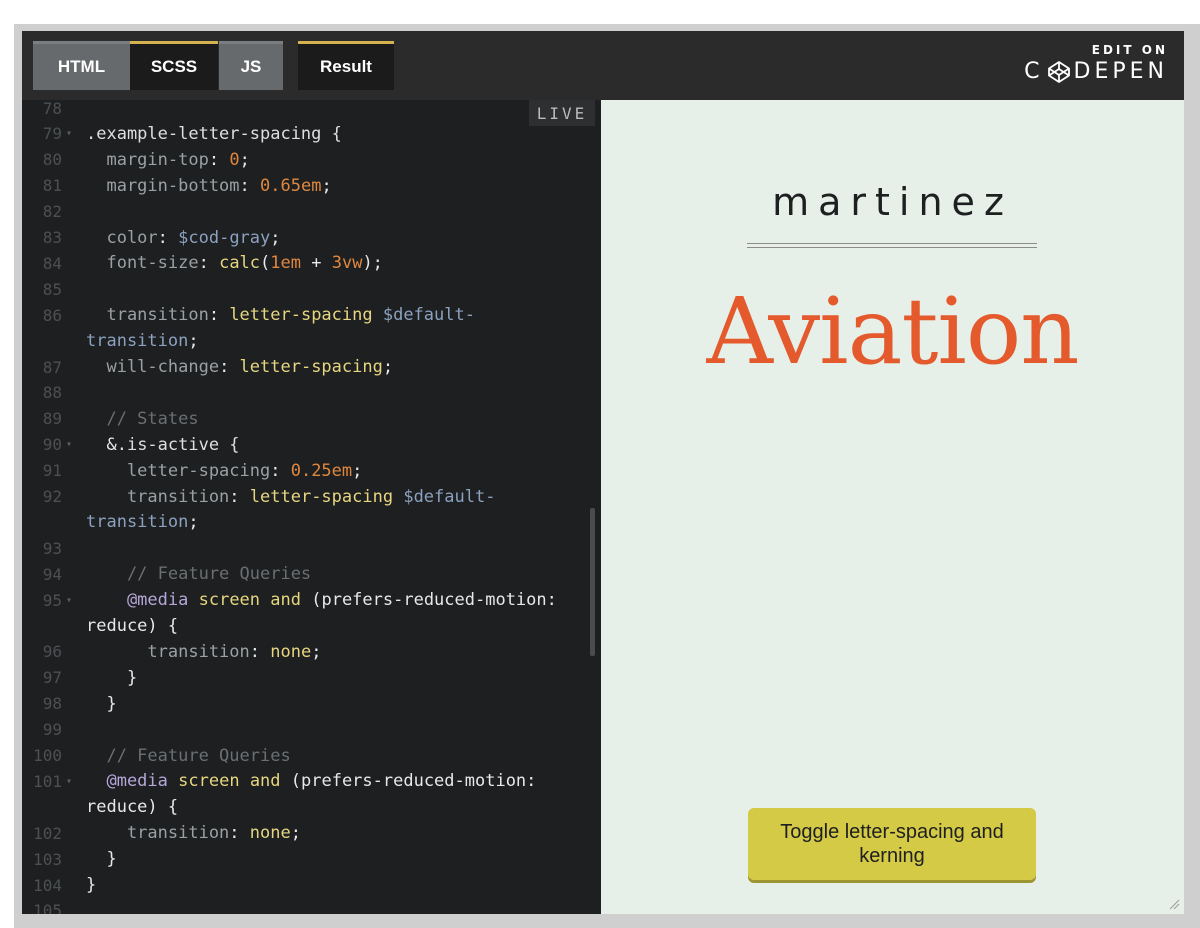 This screenshot has height=928, width=1200. What do you see at coordinates (311, 393) in the screenshot?
I see `code-line: 88` at bounding box center [311, 393].